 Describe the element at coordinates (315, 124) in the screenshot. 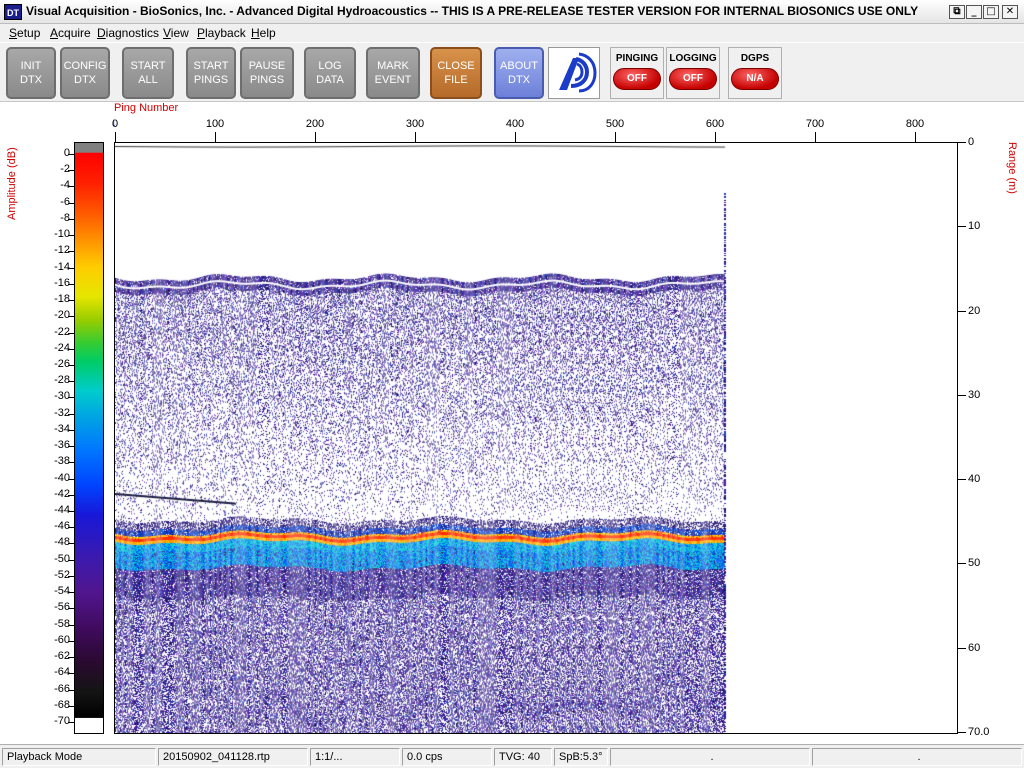

I see `ping-axis-tick-label: 200` at that location.